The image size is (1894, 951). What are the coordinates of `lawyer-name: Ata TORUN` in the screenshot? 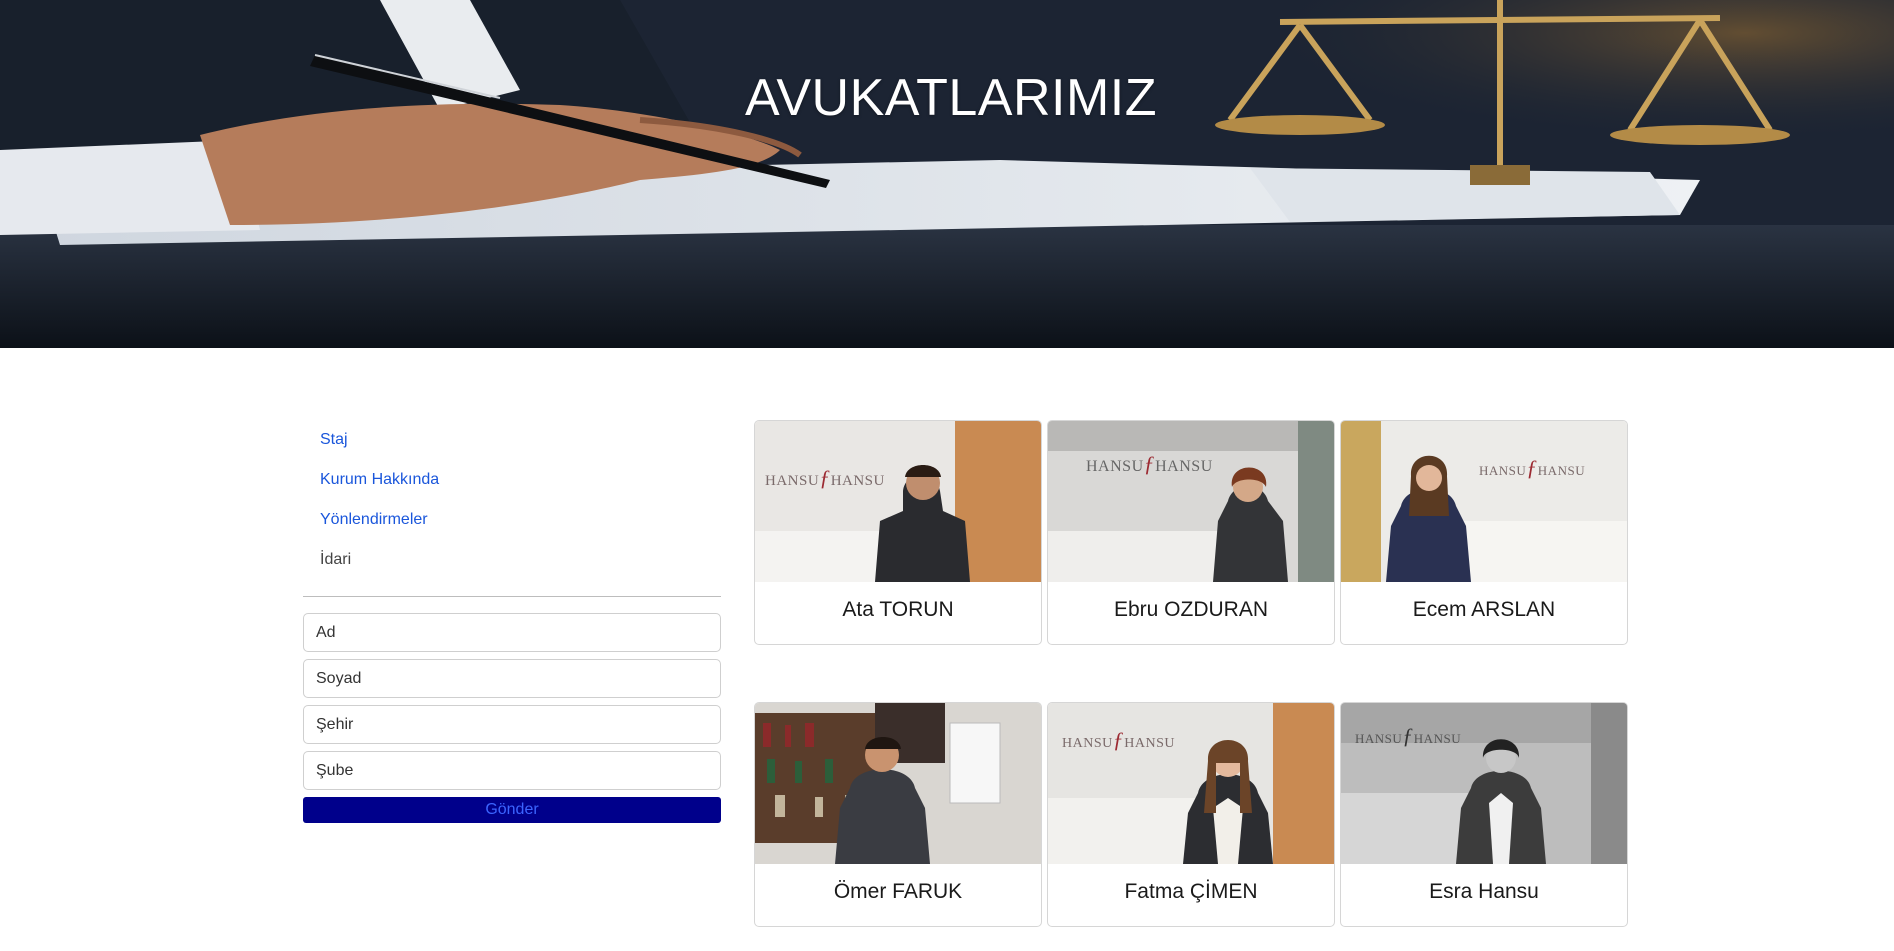 It's located at (898, 609).